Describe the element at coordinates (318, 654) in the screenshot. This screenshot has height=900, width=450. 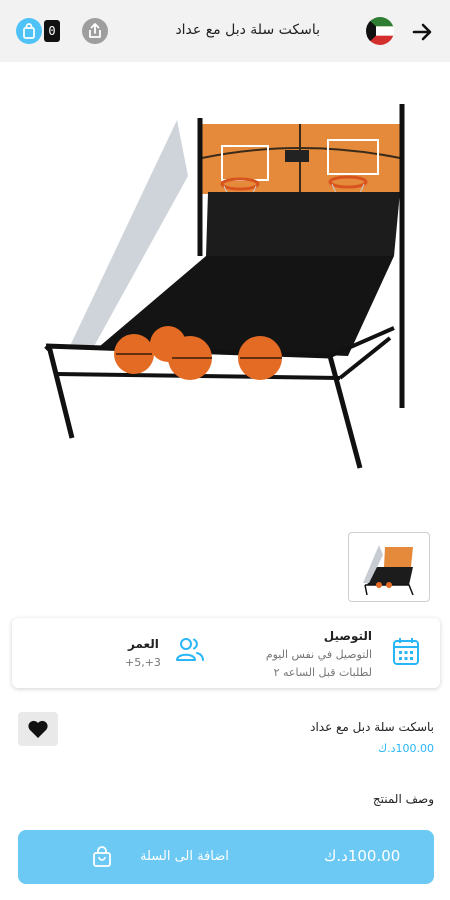
I see `delivery-same-day-text: التوصيل في نفس اليوم` at that location.